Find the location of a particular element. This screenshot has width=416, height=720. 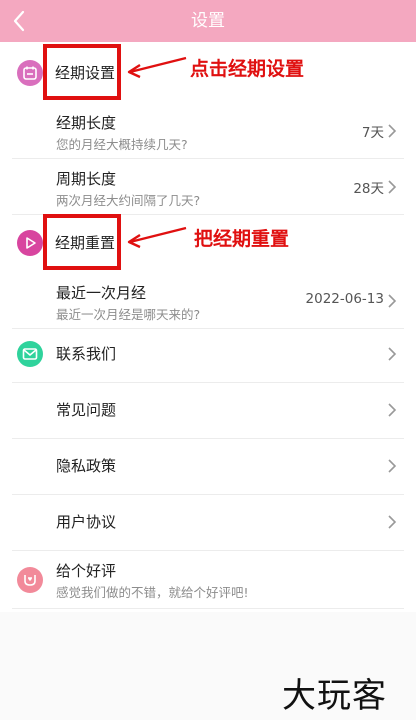

row-label: 联系我们 is located at coordinates (86, 354).